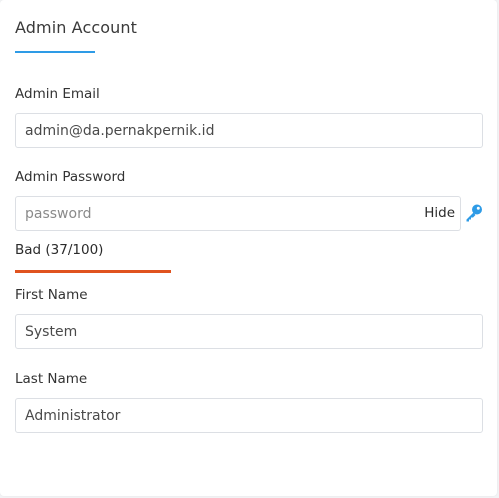 The width and height of the screenshot is (499, 498). Describe the element at coordinates (249, 331) in the screenshot. I see `first-name-input` at that location.